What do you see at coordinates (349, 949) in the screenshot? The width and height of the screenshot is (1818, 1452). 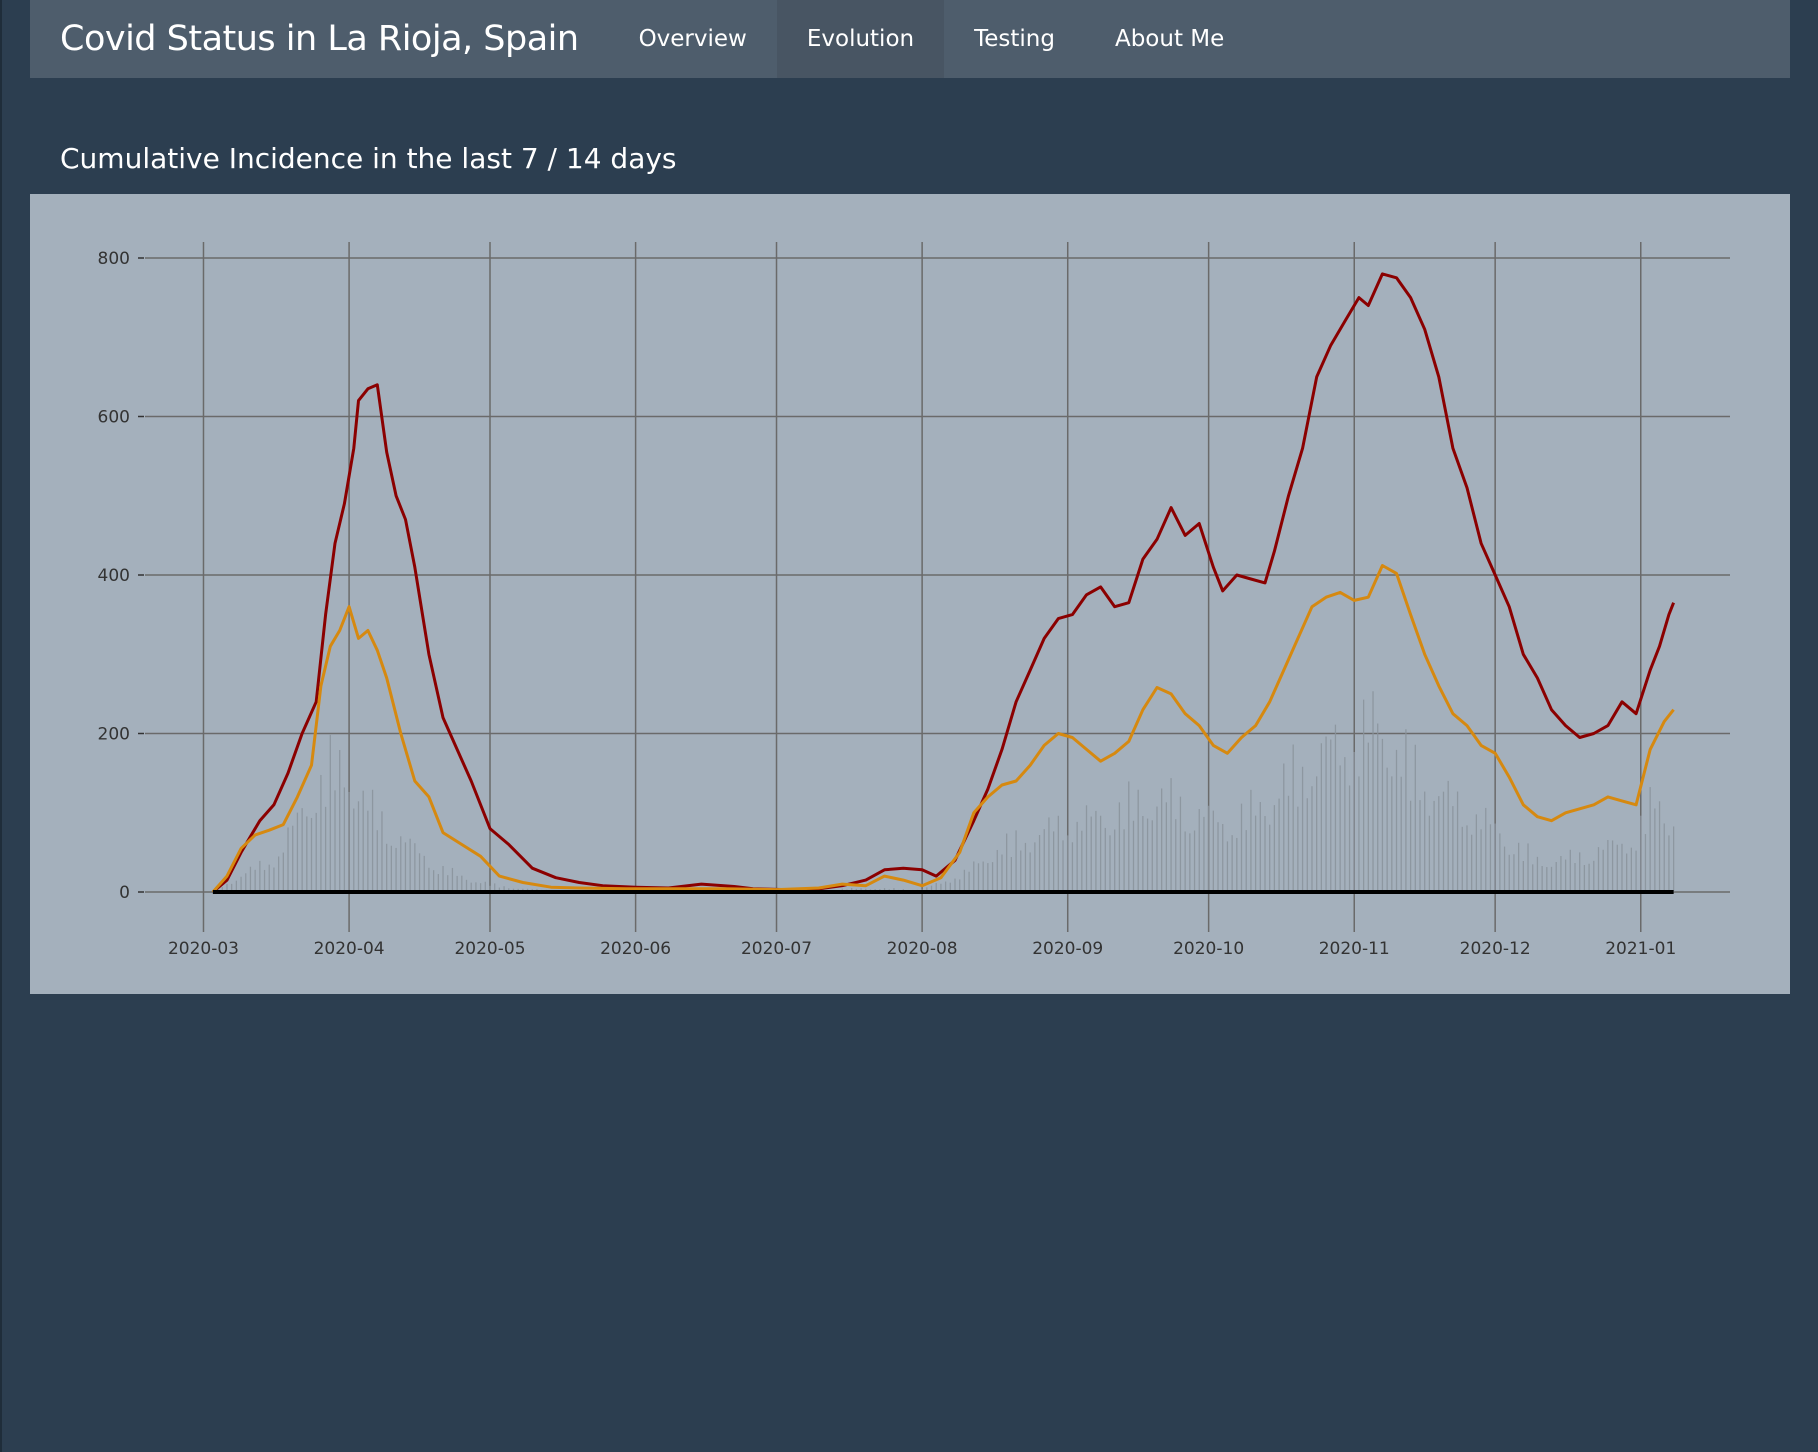 I see `x-tick-label: 2020-04` at bounding box center [349, 949].